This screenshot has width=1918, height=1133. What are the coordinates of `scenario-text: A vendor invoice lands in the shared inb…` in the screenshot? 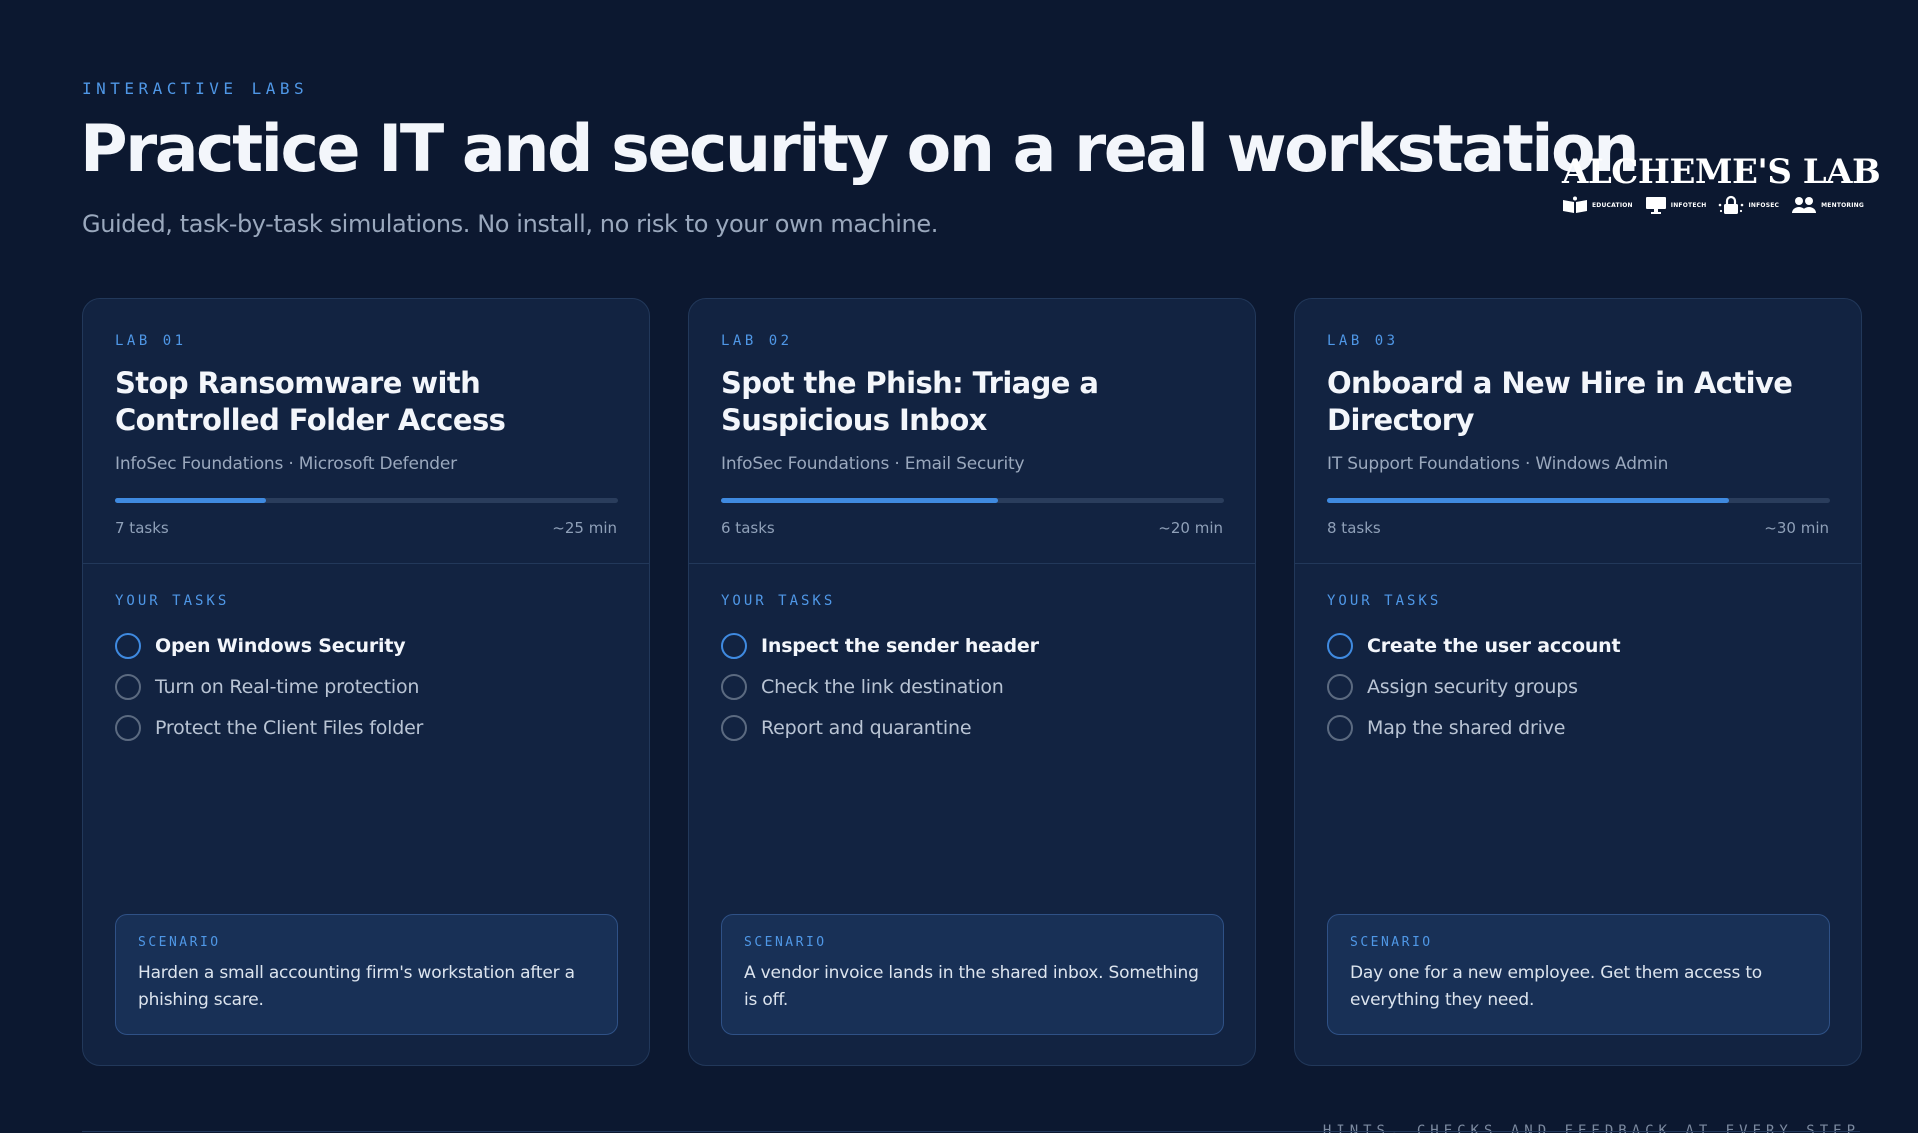 It's located at (971, 986).